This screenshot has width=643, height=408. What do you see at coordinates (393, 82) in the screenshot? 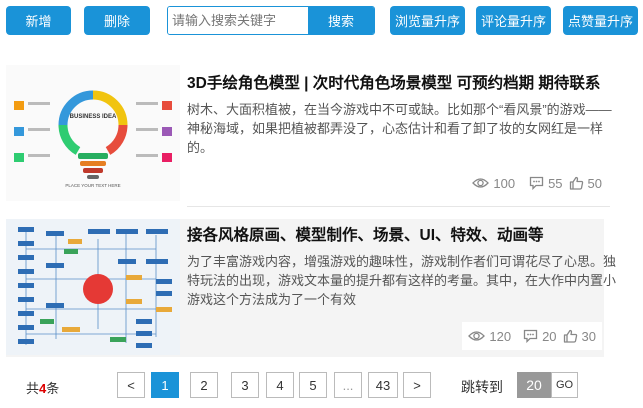
I see `article-title: 3D手绘角色模型 | 次时代角色场景模型 可预约档期 期待联系` at bounding box center [393, 82].